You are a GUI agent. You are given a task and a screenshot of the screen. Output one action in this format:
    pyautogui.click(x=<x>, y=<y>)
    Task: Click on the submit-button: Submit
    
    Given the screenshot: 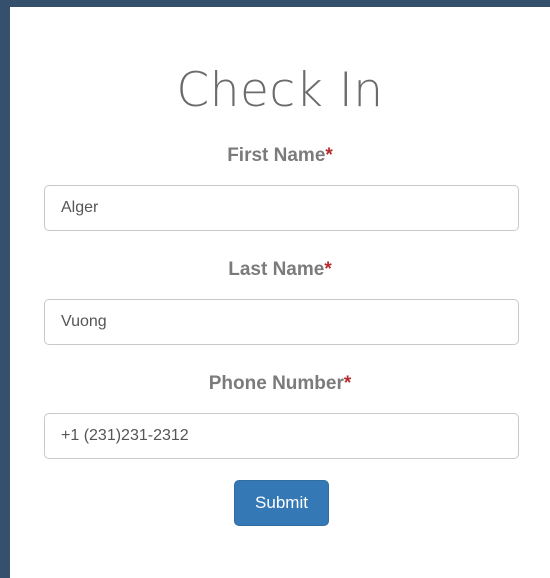 What is the action you would take?
    pyautogui.click(x=281, y=503)
    